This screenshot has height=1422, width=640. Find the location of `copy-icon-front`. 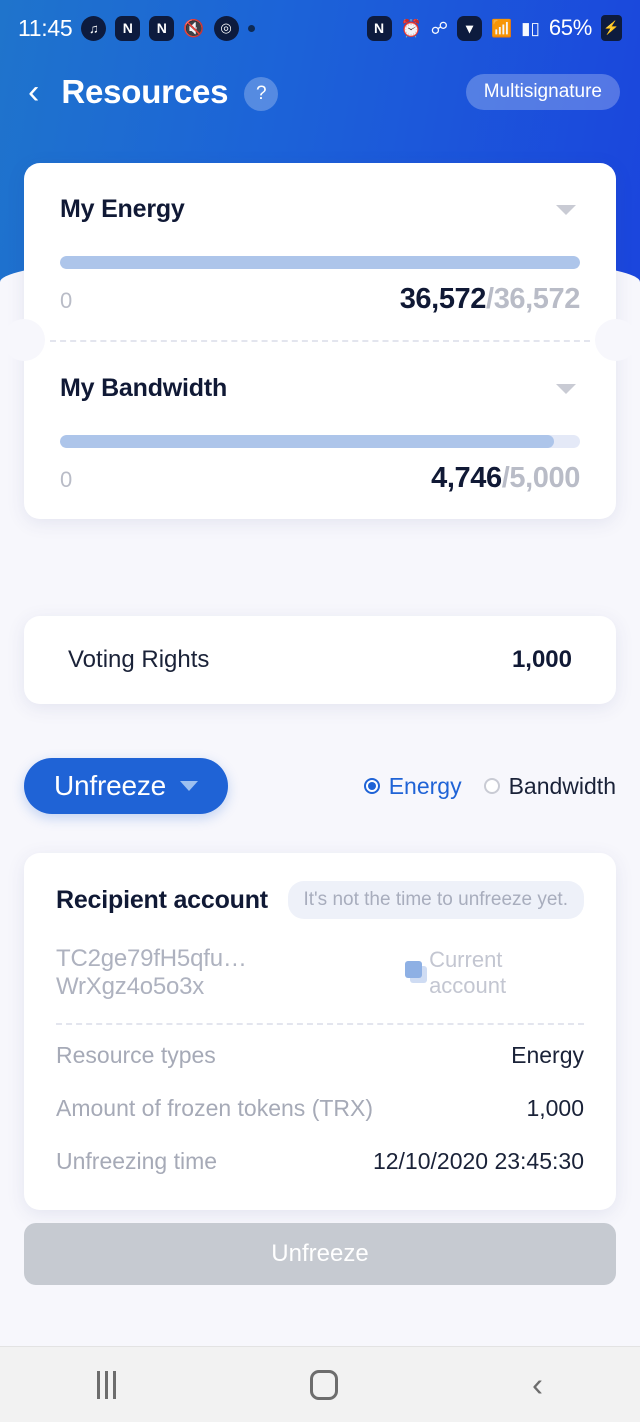

copy-icon-front is located at coordinates (414, 969).